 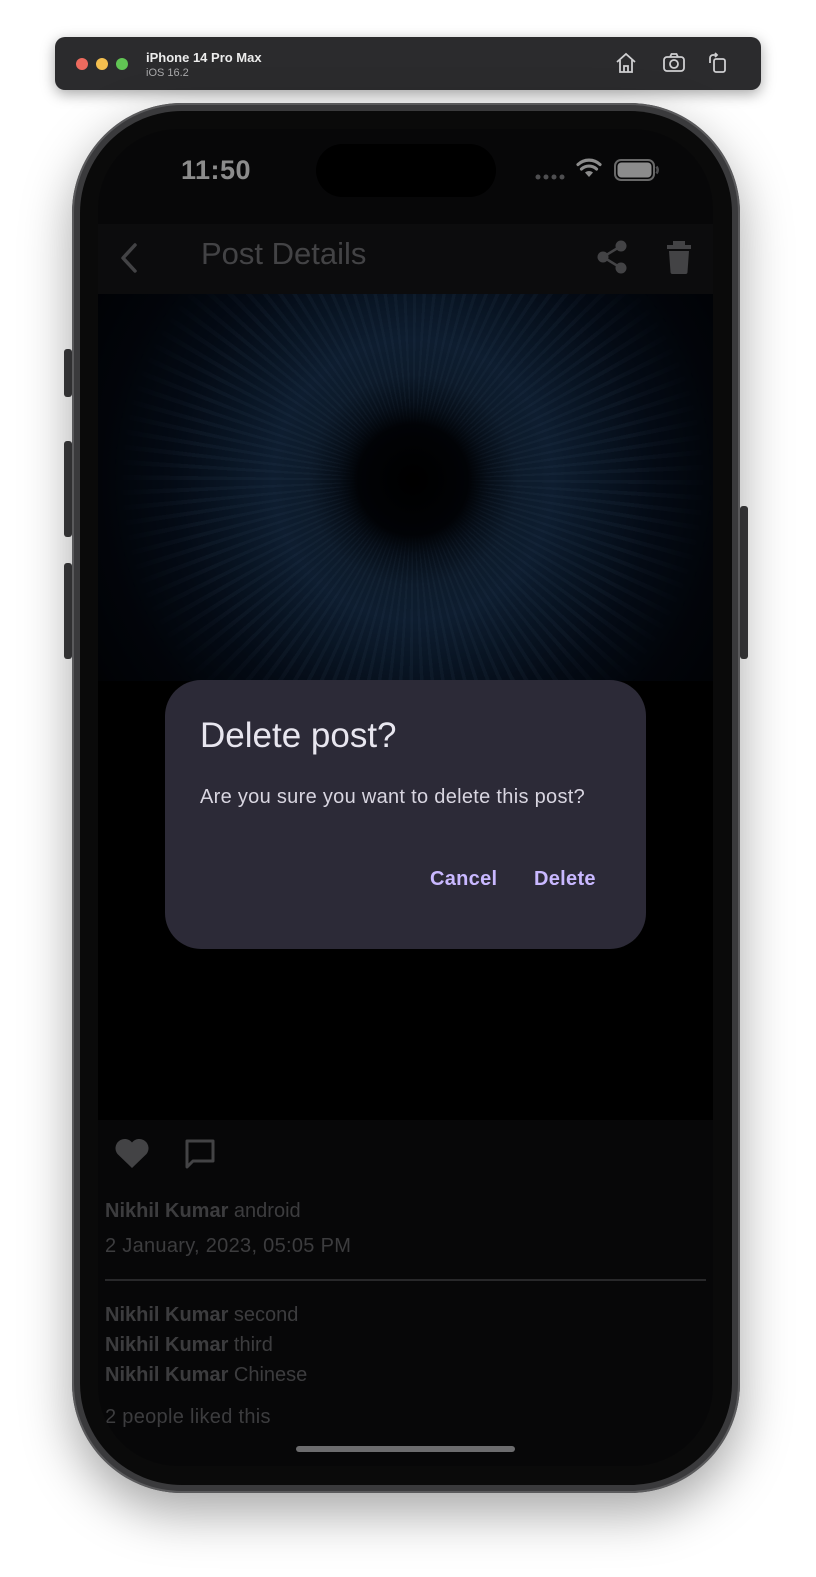 I want to click on os-version: iOS 16.2, so click(x=167, y=73).